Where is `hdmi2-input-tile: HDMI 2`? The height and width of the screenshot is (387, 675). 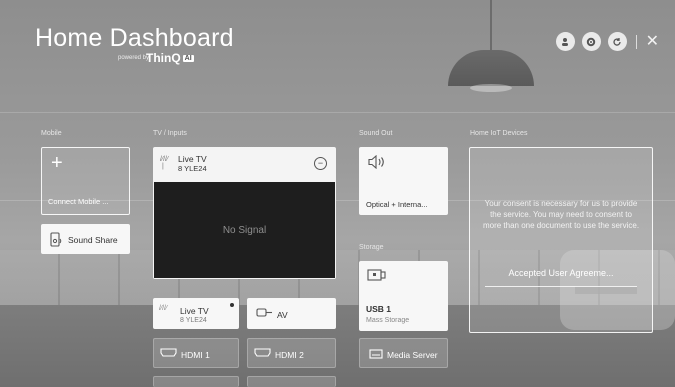
hdmi2-input-tile: HDMI 2 is located at coordinates (291, 353).